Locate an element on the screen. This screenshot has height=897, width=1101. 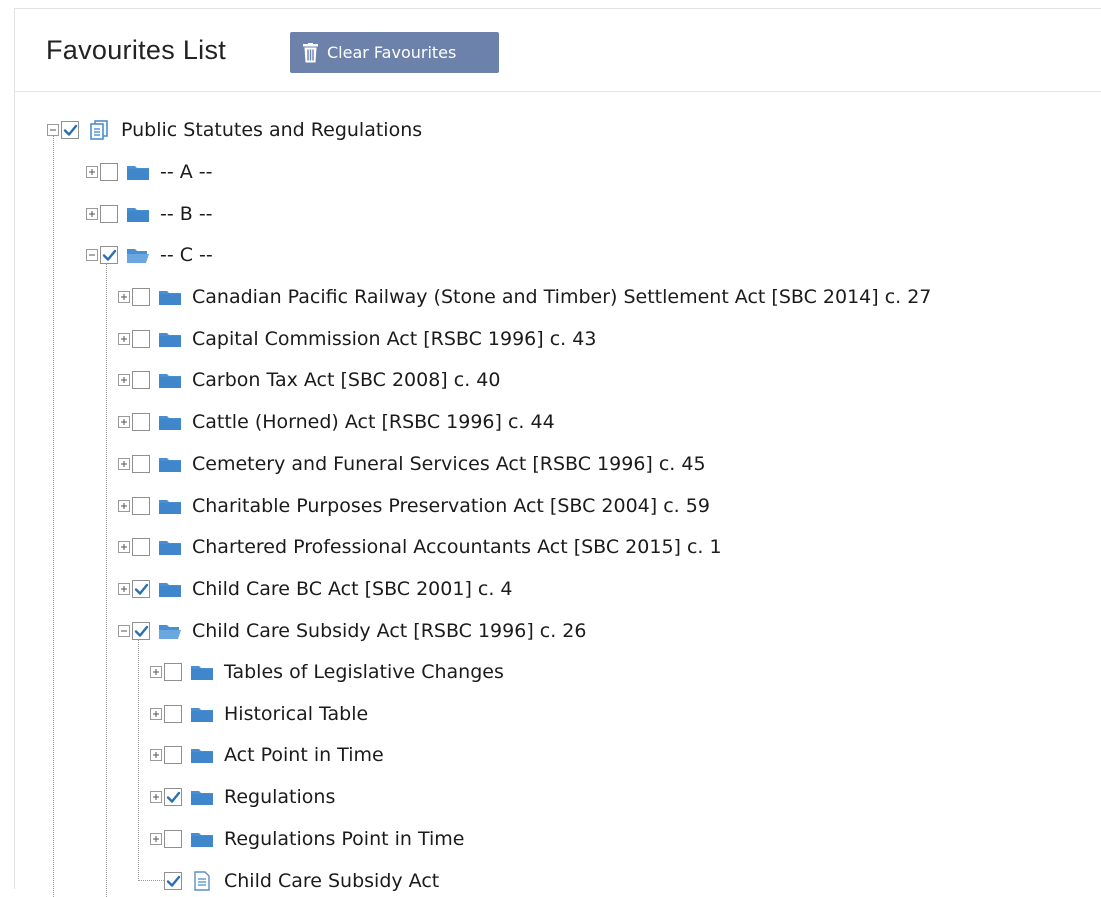
tree-node-child: Regulations is located at coordinates (242, 797).